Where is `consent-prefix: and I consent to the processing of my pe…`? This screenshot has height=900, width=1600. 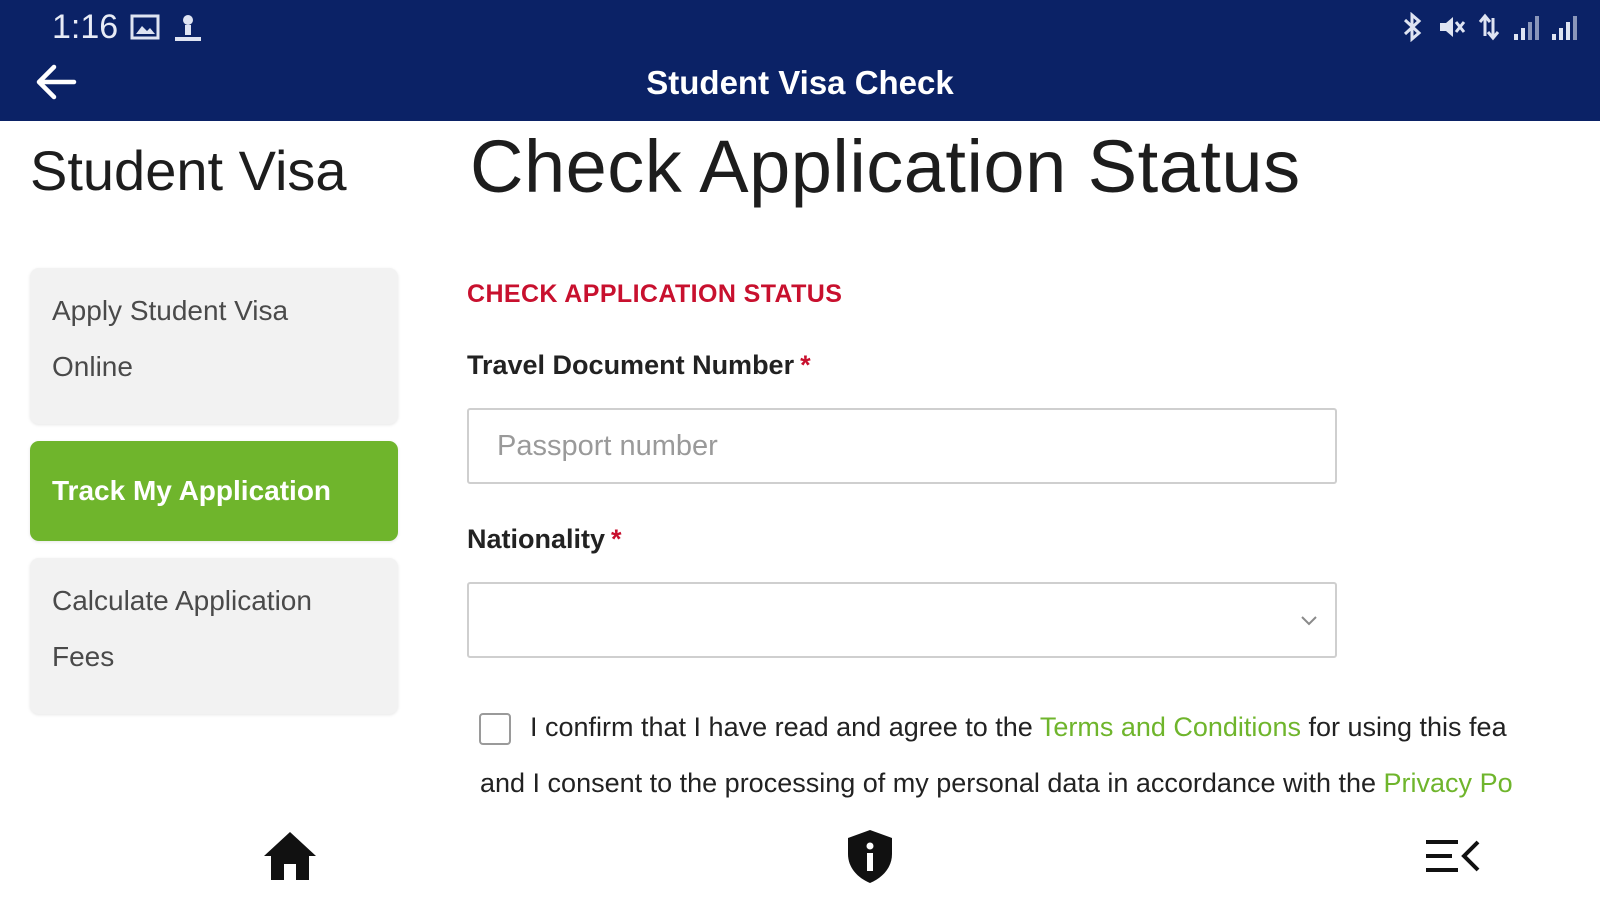
consent-prefix: and I consent to the processing of my pe… is located at coordinates (932, 783).